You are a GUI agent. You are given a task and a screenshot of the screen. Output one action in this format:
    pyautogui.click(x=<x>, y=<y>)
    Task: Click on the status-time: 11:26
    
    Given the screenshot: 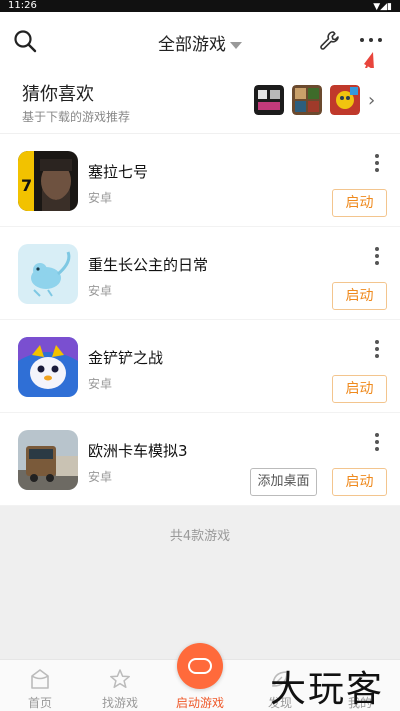 What is the action you would take?
    pyautogui.click(x=22, y=5)
    